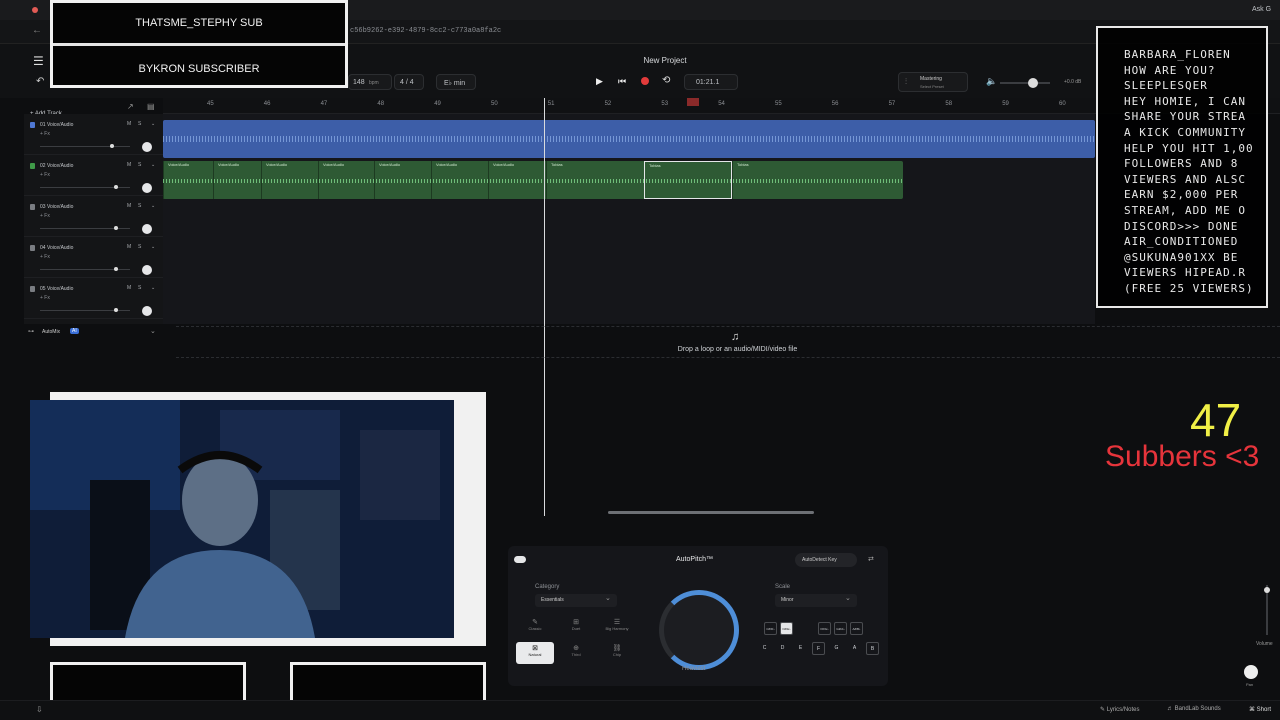 This screenshot has width=1280, height=720. What do you see at coordinates (699, 630) in the screenshot?
I see `amount-knob` at bounding box center [699, 630].